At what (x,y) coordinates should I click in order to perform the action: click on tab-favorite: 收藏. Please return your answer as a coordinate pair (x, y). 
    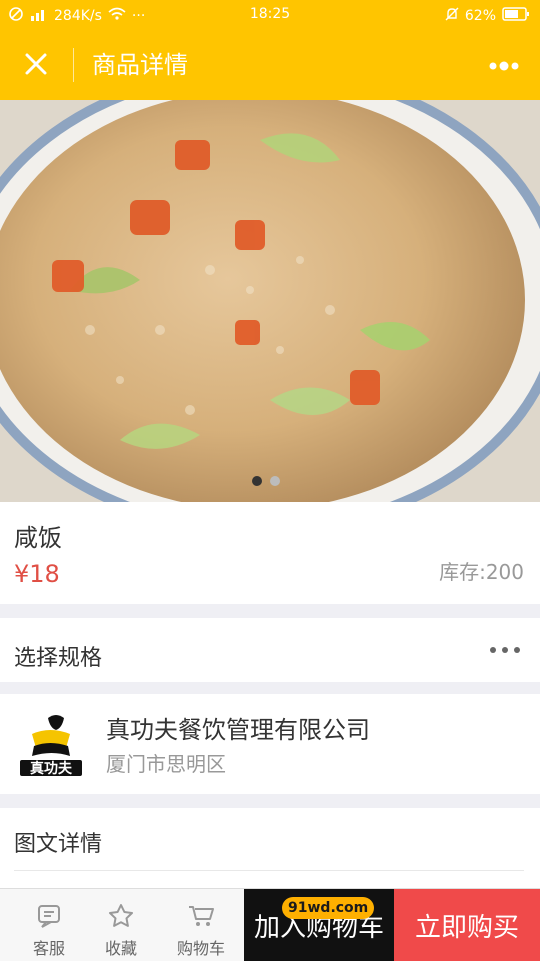
    Looking at the image, I should click on (121, 930).